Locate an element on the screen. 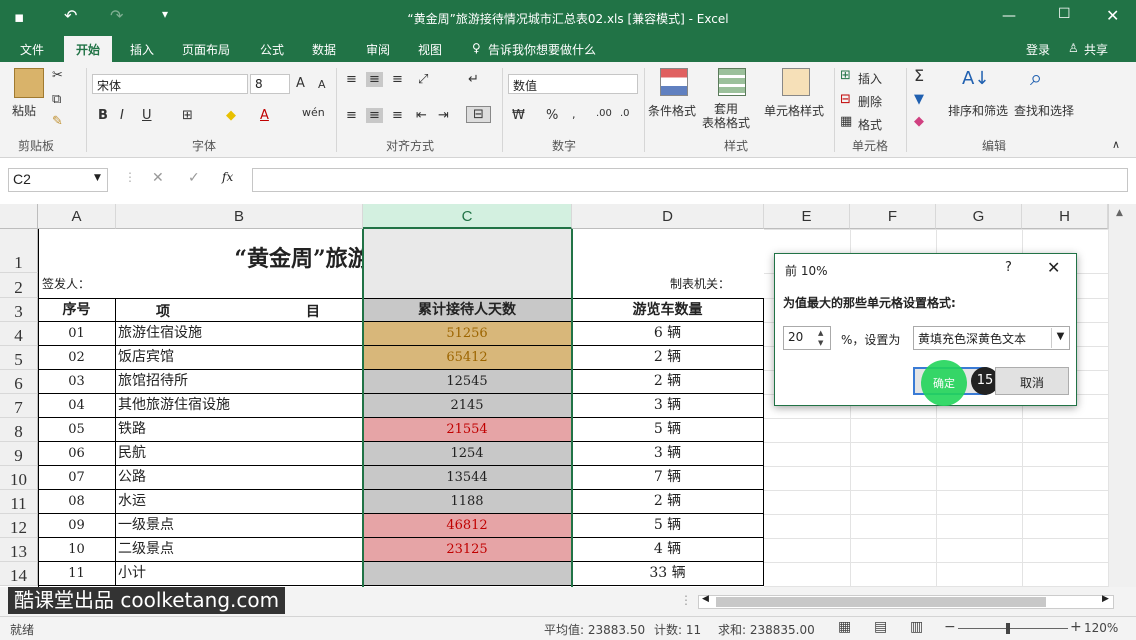 The image size is (1136, 640). cell-no: 10 is located at coordinates (77, 550).